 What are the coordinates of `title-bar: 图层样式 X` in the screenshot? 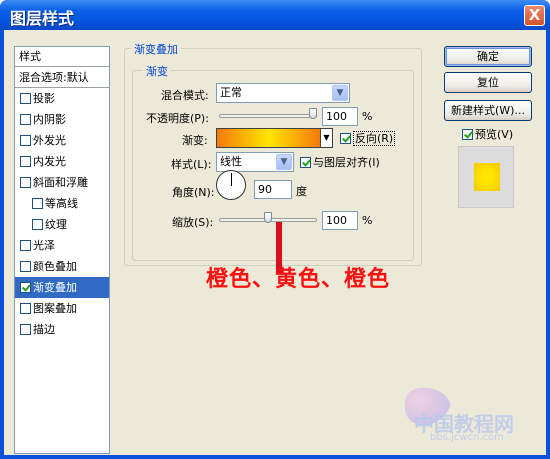 It's located at (275, 15).